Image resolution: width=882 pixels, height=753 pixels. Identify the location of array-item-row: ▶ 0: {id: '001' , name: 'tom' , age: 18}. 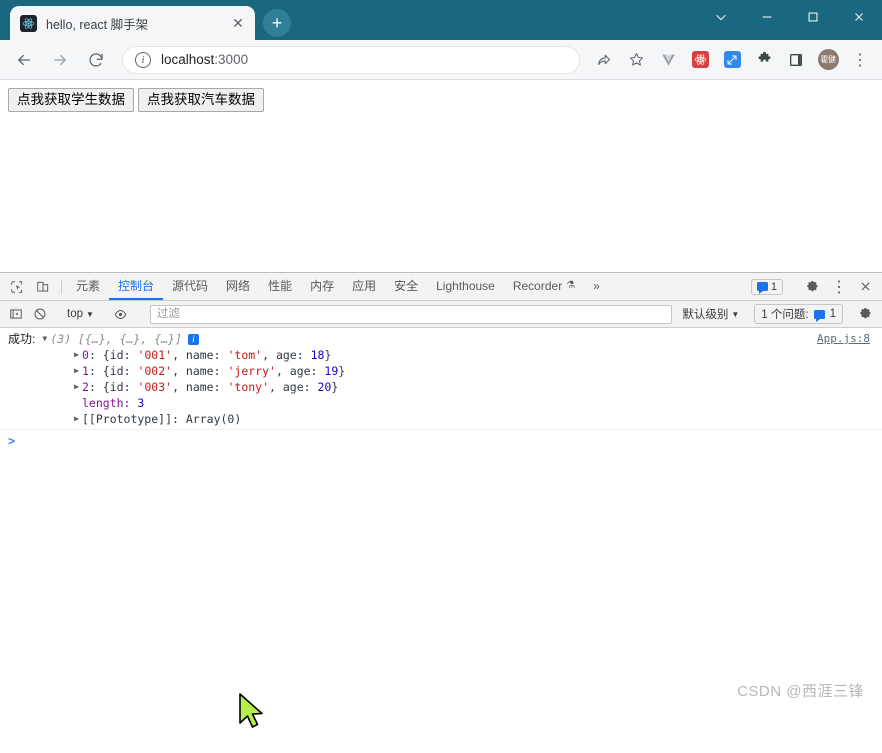
(441, 355).